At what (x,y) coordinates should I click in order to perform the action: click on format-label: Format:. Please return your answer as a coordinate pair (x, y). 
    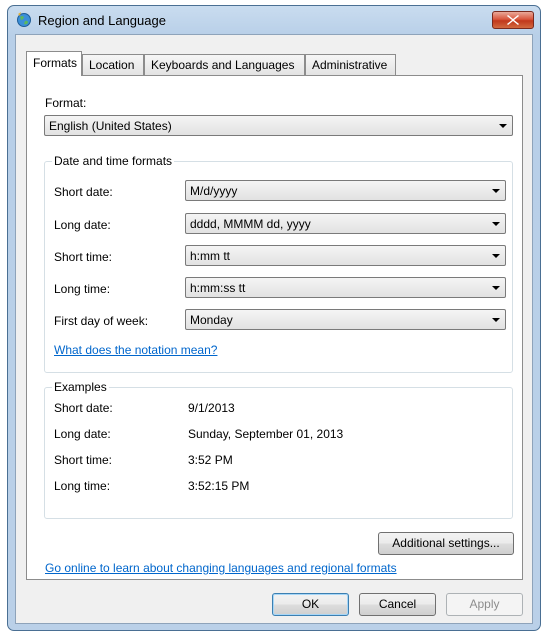
    Looking at the image, I should click on (66, 103).